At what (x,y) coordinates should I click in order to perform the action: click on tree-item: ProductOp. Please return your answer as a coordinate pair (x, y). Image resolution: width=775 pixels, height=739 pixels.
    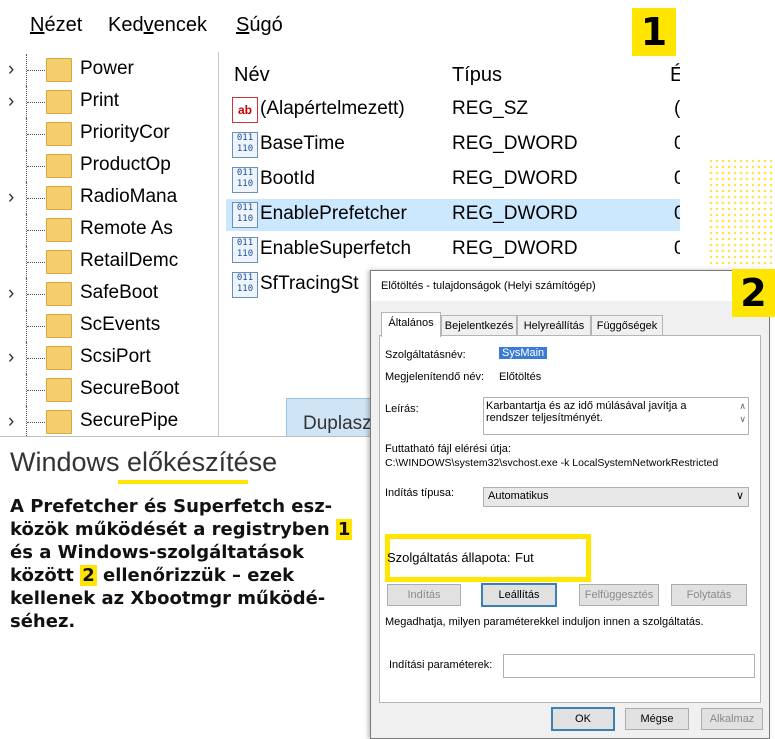
    Looking at the image, I should click on (105, 166).